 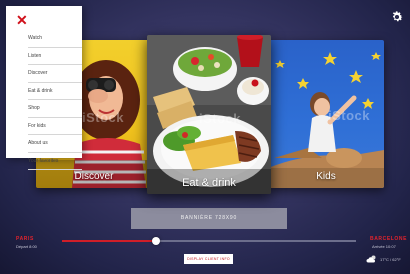 What do you see at coordinates (103, 117) in the screenshot?
I see `watermark-discover: iStock` at bounding box center [103, 117].